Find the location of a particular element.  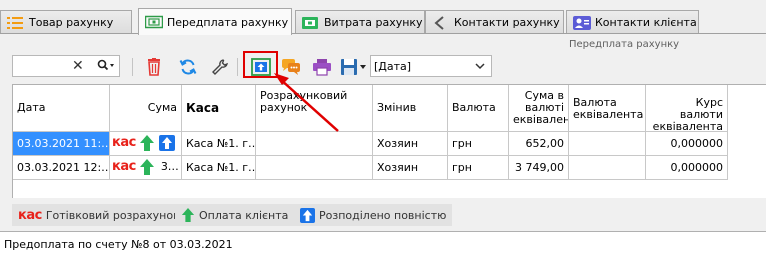

floppy-icon is located at coordinates (353, 67).